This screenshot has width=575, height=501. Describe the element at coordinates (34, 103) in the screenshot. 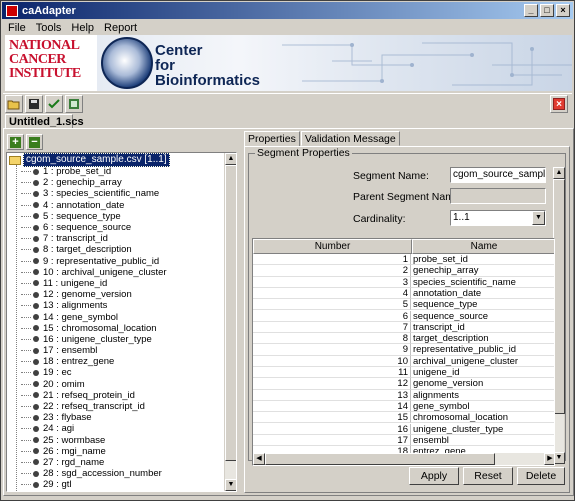

I see `save-button` at that location.